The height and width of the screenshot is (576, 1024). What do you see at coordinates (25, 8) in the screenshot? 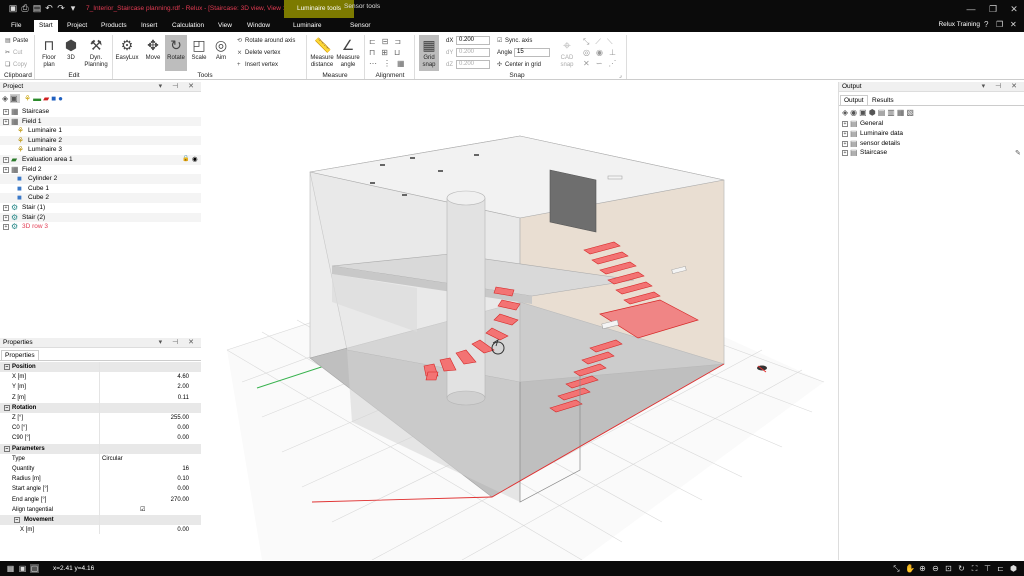
I see `print-icon: ⎙` at bounding box center [25, 8].